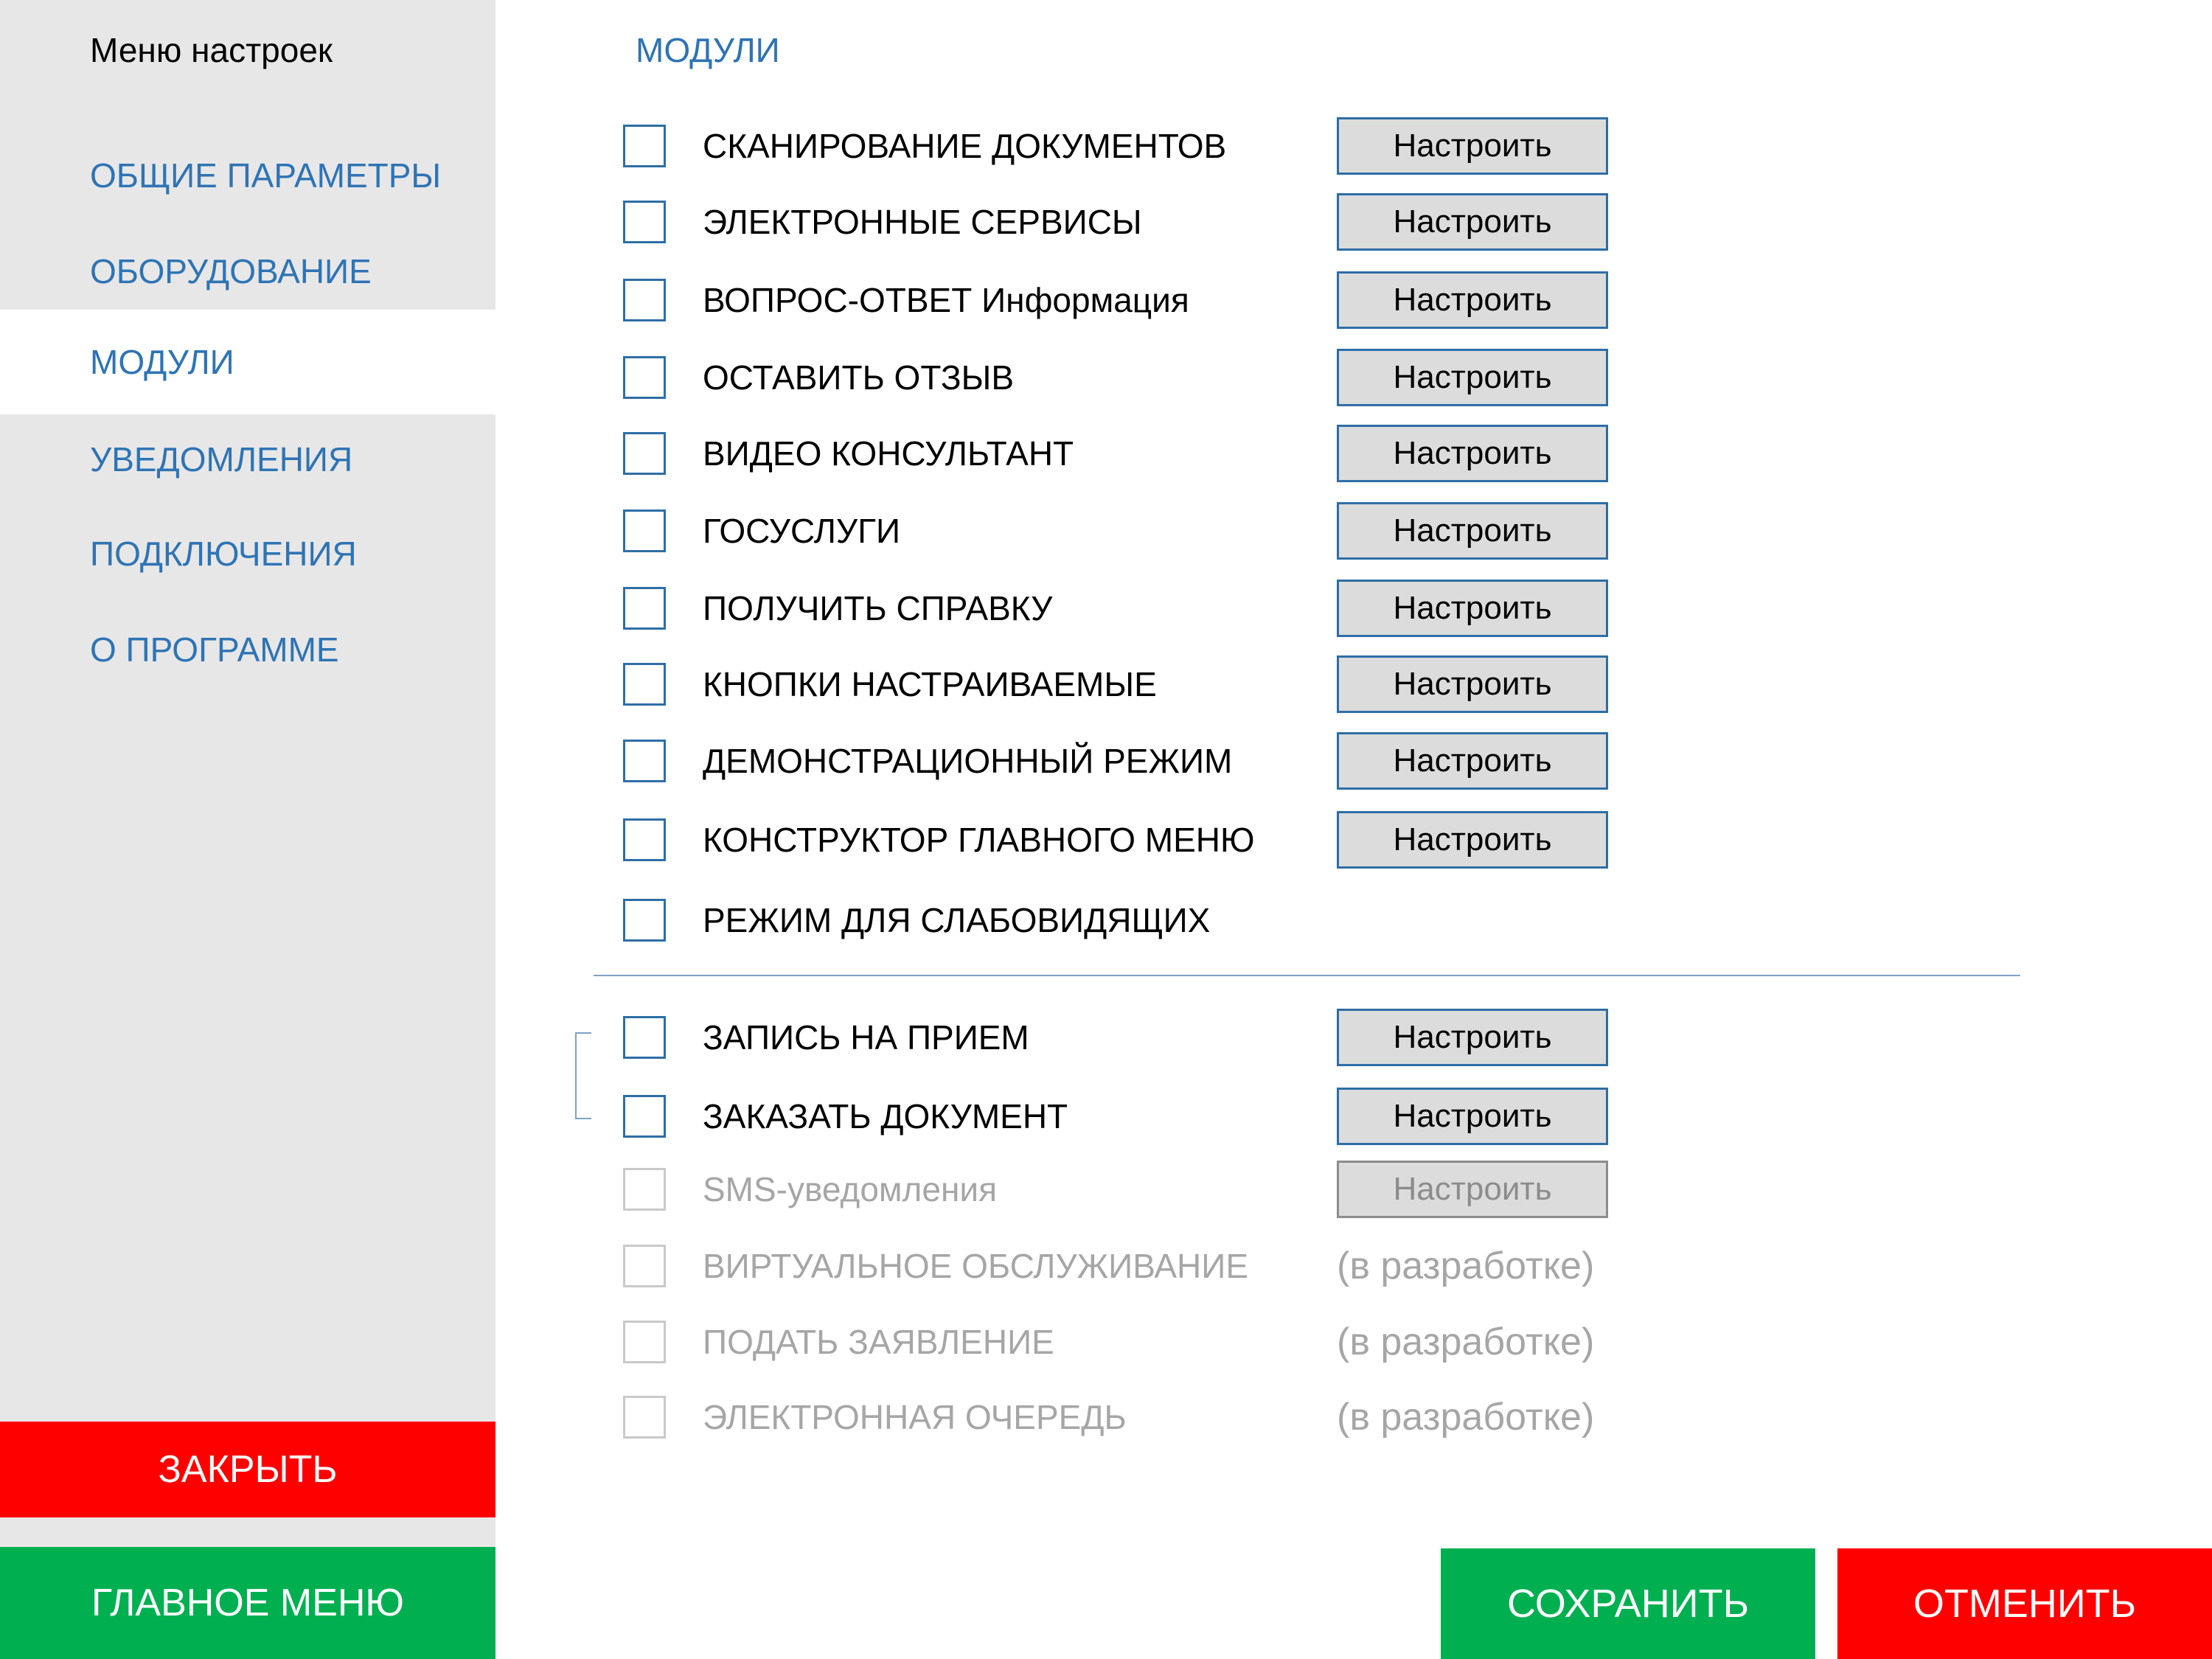 This screenshot has width=2212, height=1659. I want to click on section-divider, so click(1307, 975).